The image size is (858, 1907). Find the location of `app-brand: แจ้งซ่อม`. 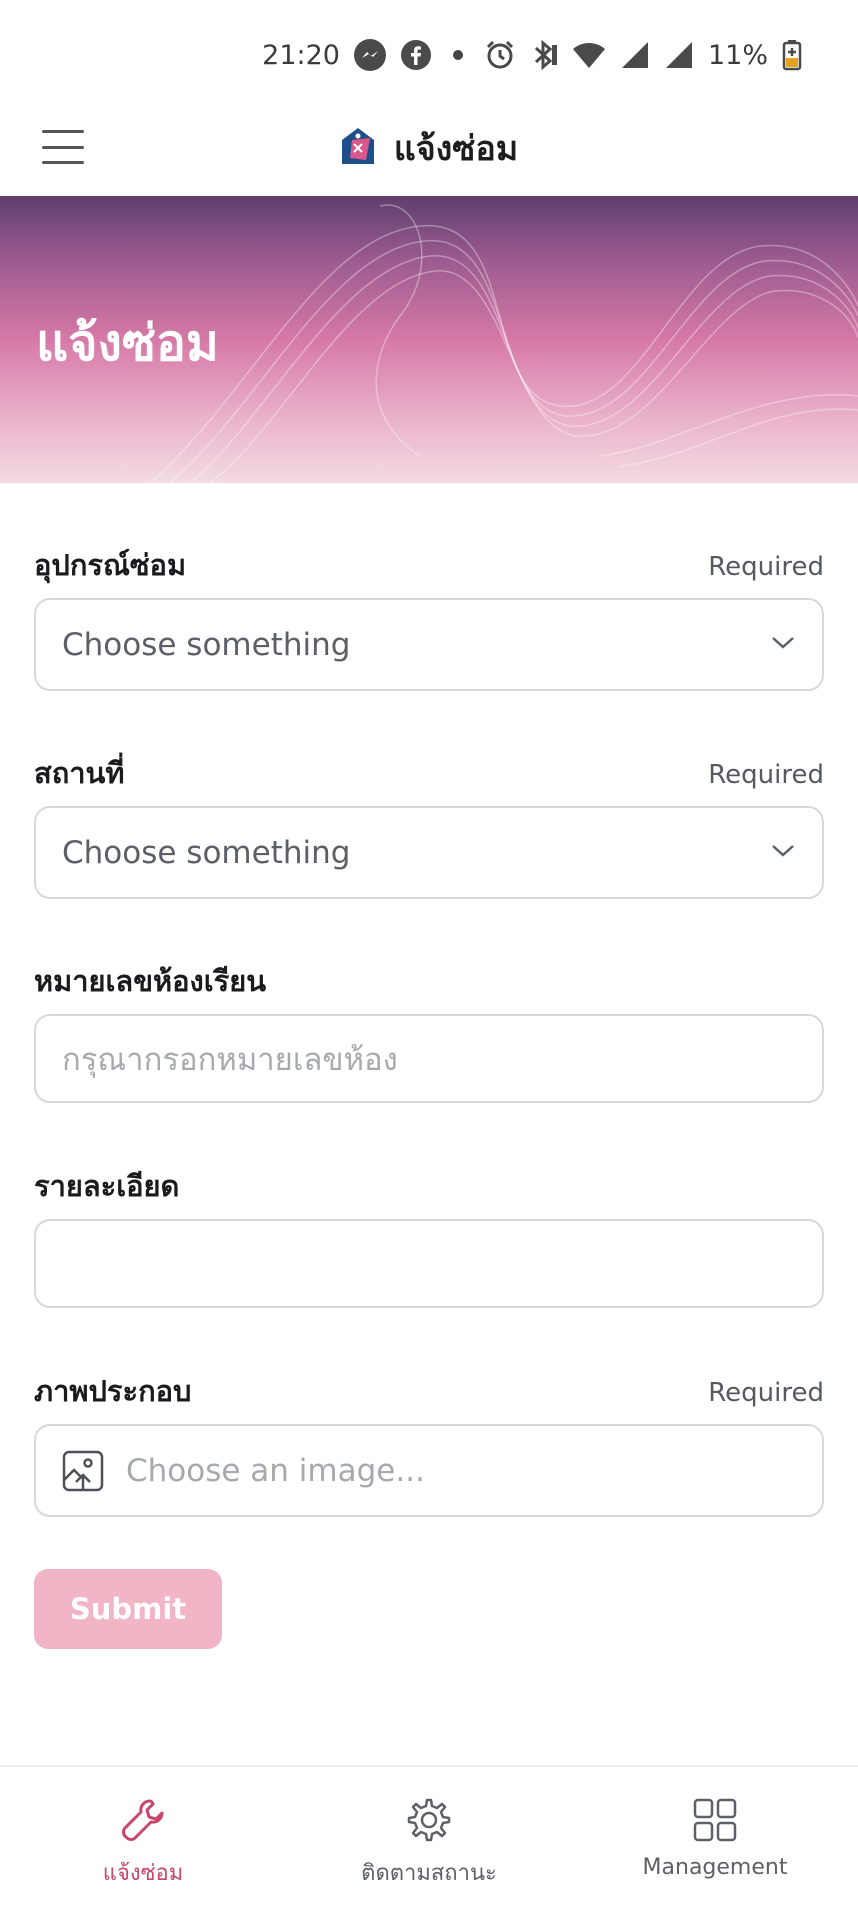

app-brand: แจ้งซ่อม is located at coordinates (429, 148).